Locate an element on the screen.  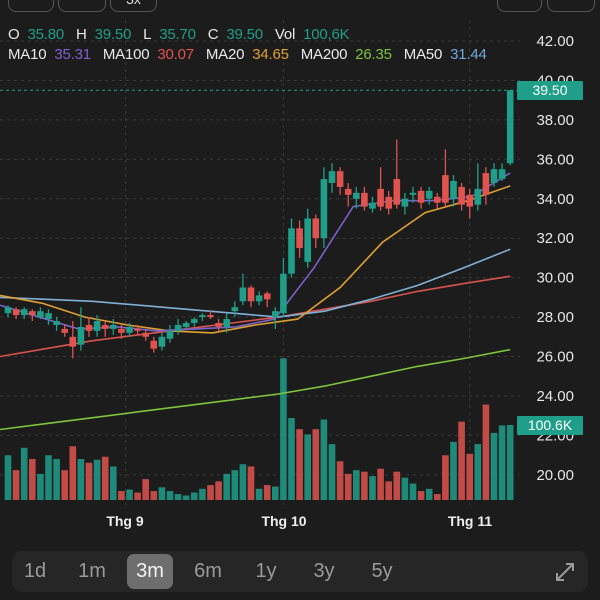
range-6m: 6m is located at coordinates (208, 571).